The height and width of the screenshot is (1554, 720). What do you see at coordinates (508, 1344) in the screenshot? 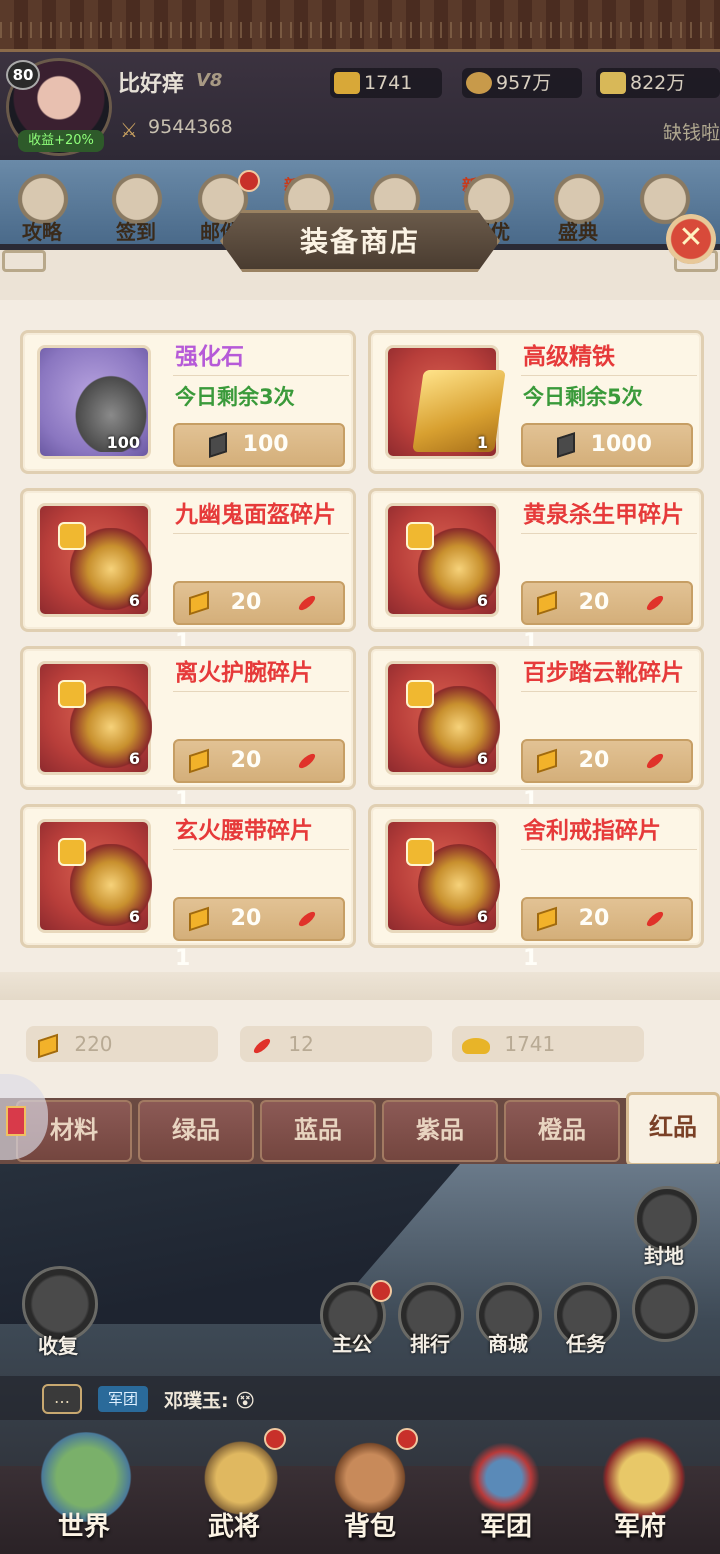
I see `mall-label: 商城` at bounding box center [508, 1344].